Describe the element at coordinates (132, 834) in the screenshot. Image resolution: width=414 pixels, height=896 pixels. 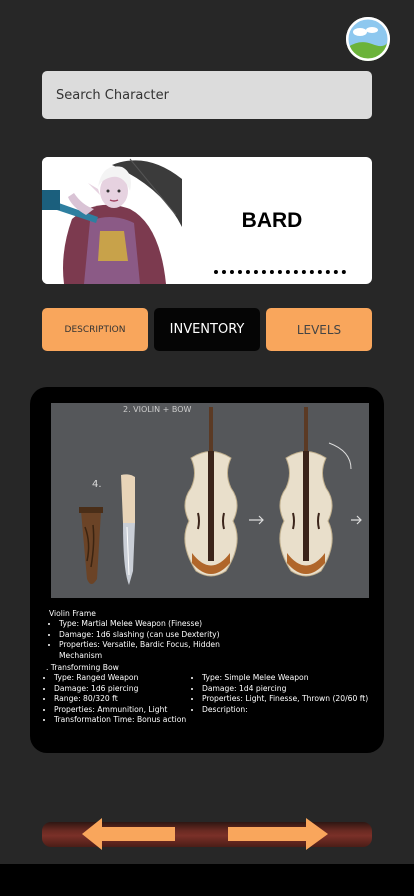
I see `arrow-left-icon` at that location.